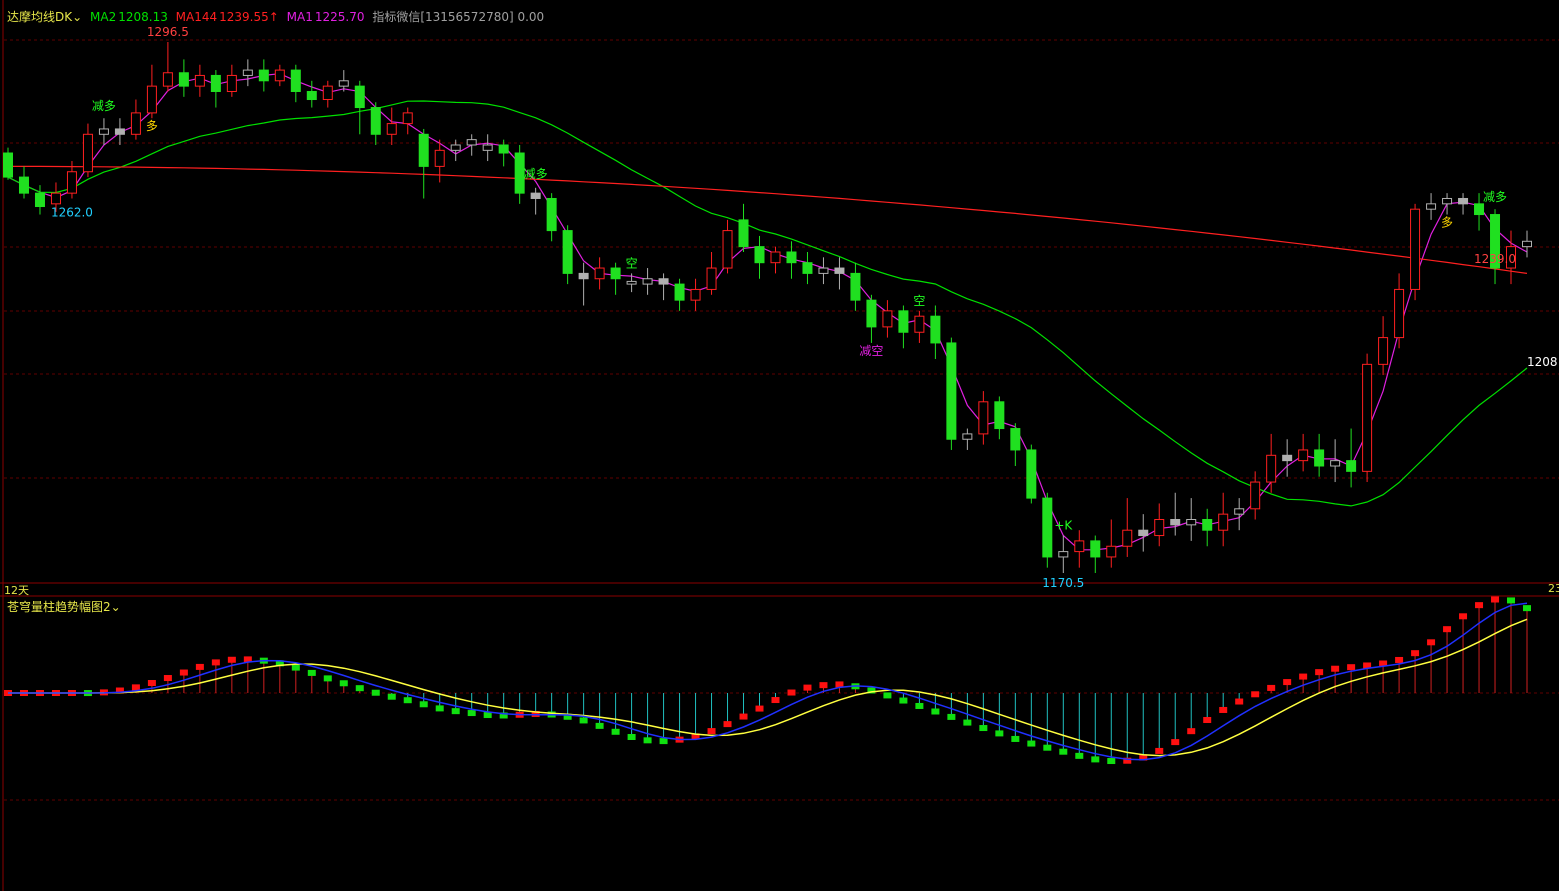 The height and width of the screenshot is (891, 1559). I want to click on ma144-value: 1239.55↑, so click(249, 17).